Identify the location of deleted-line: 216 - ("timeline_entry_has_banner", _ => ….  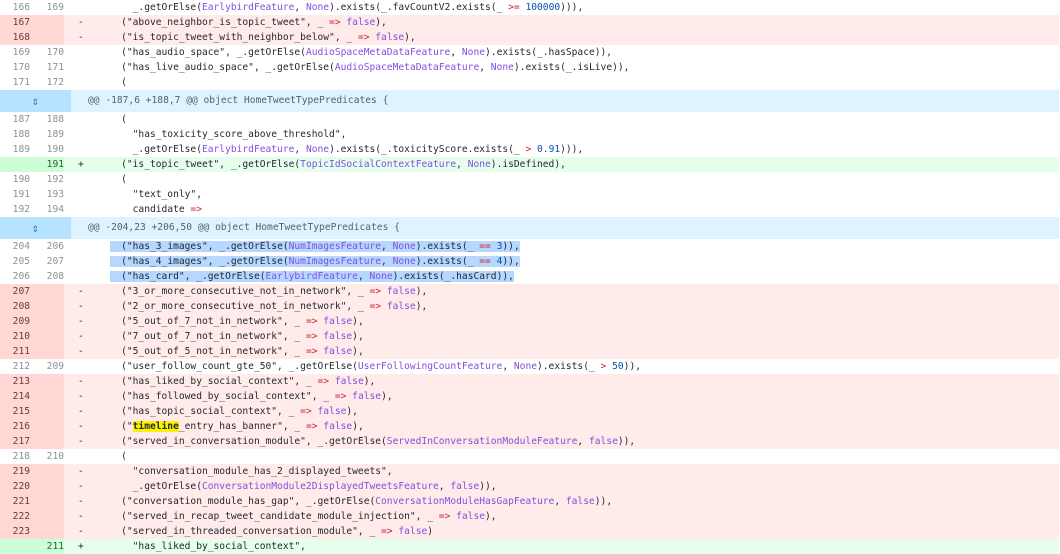
(529, 426).